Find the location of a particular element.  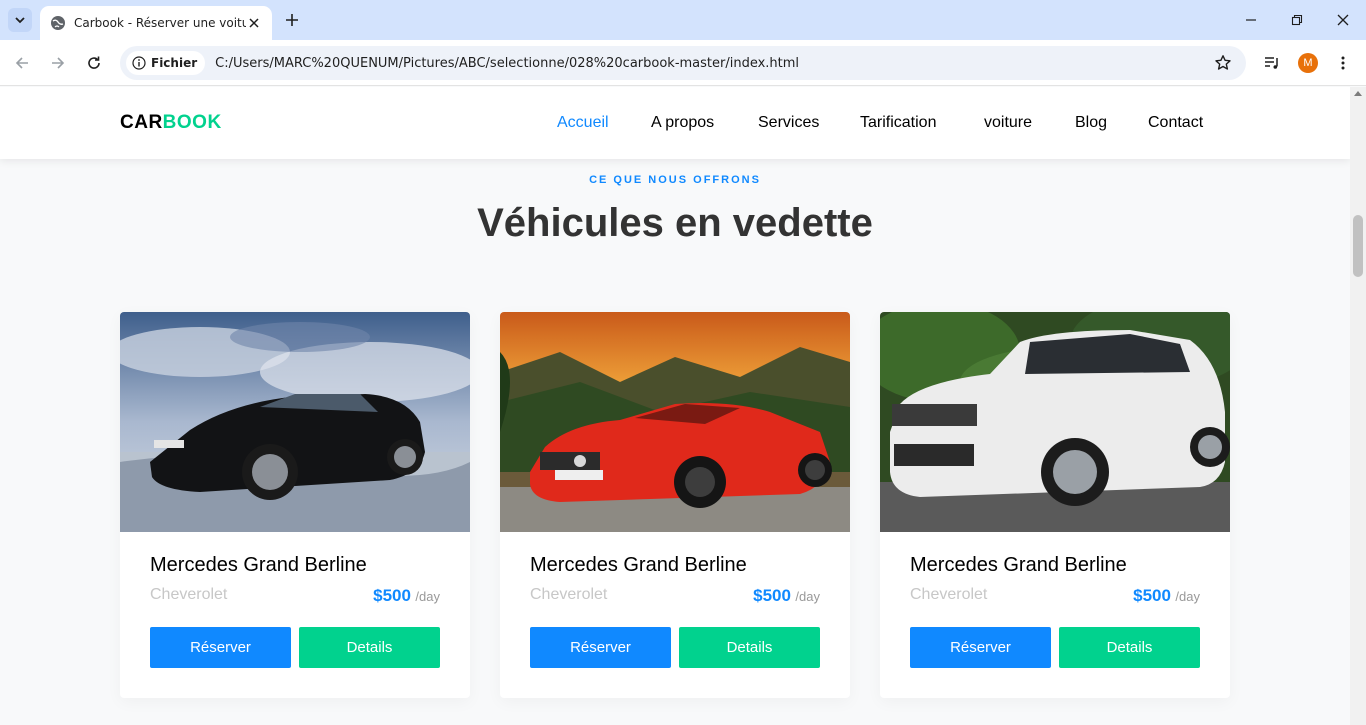

reload-icon is located at coordinates (94, 62).